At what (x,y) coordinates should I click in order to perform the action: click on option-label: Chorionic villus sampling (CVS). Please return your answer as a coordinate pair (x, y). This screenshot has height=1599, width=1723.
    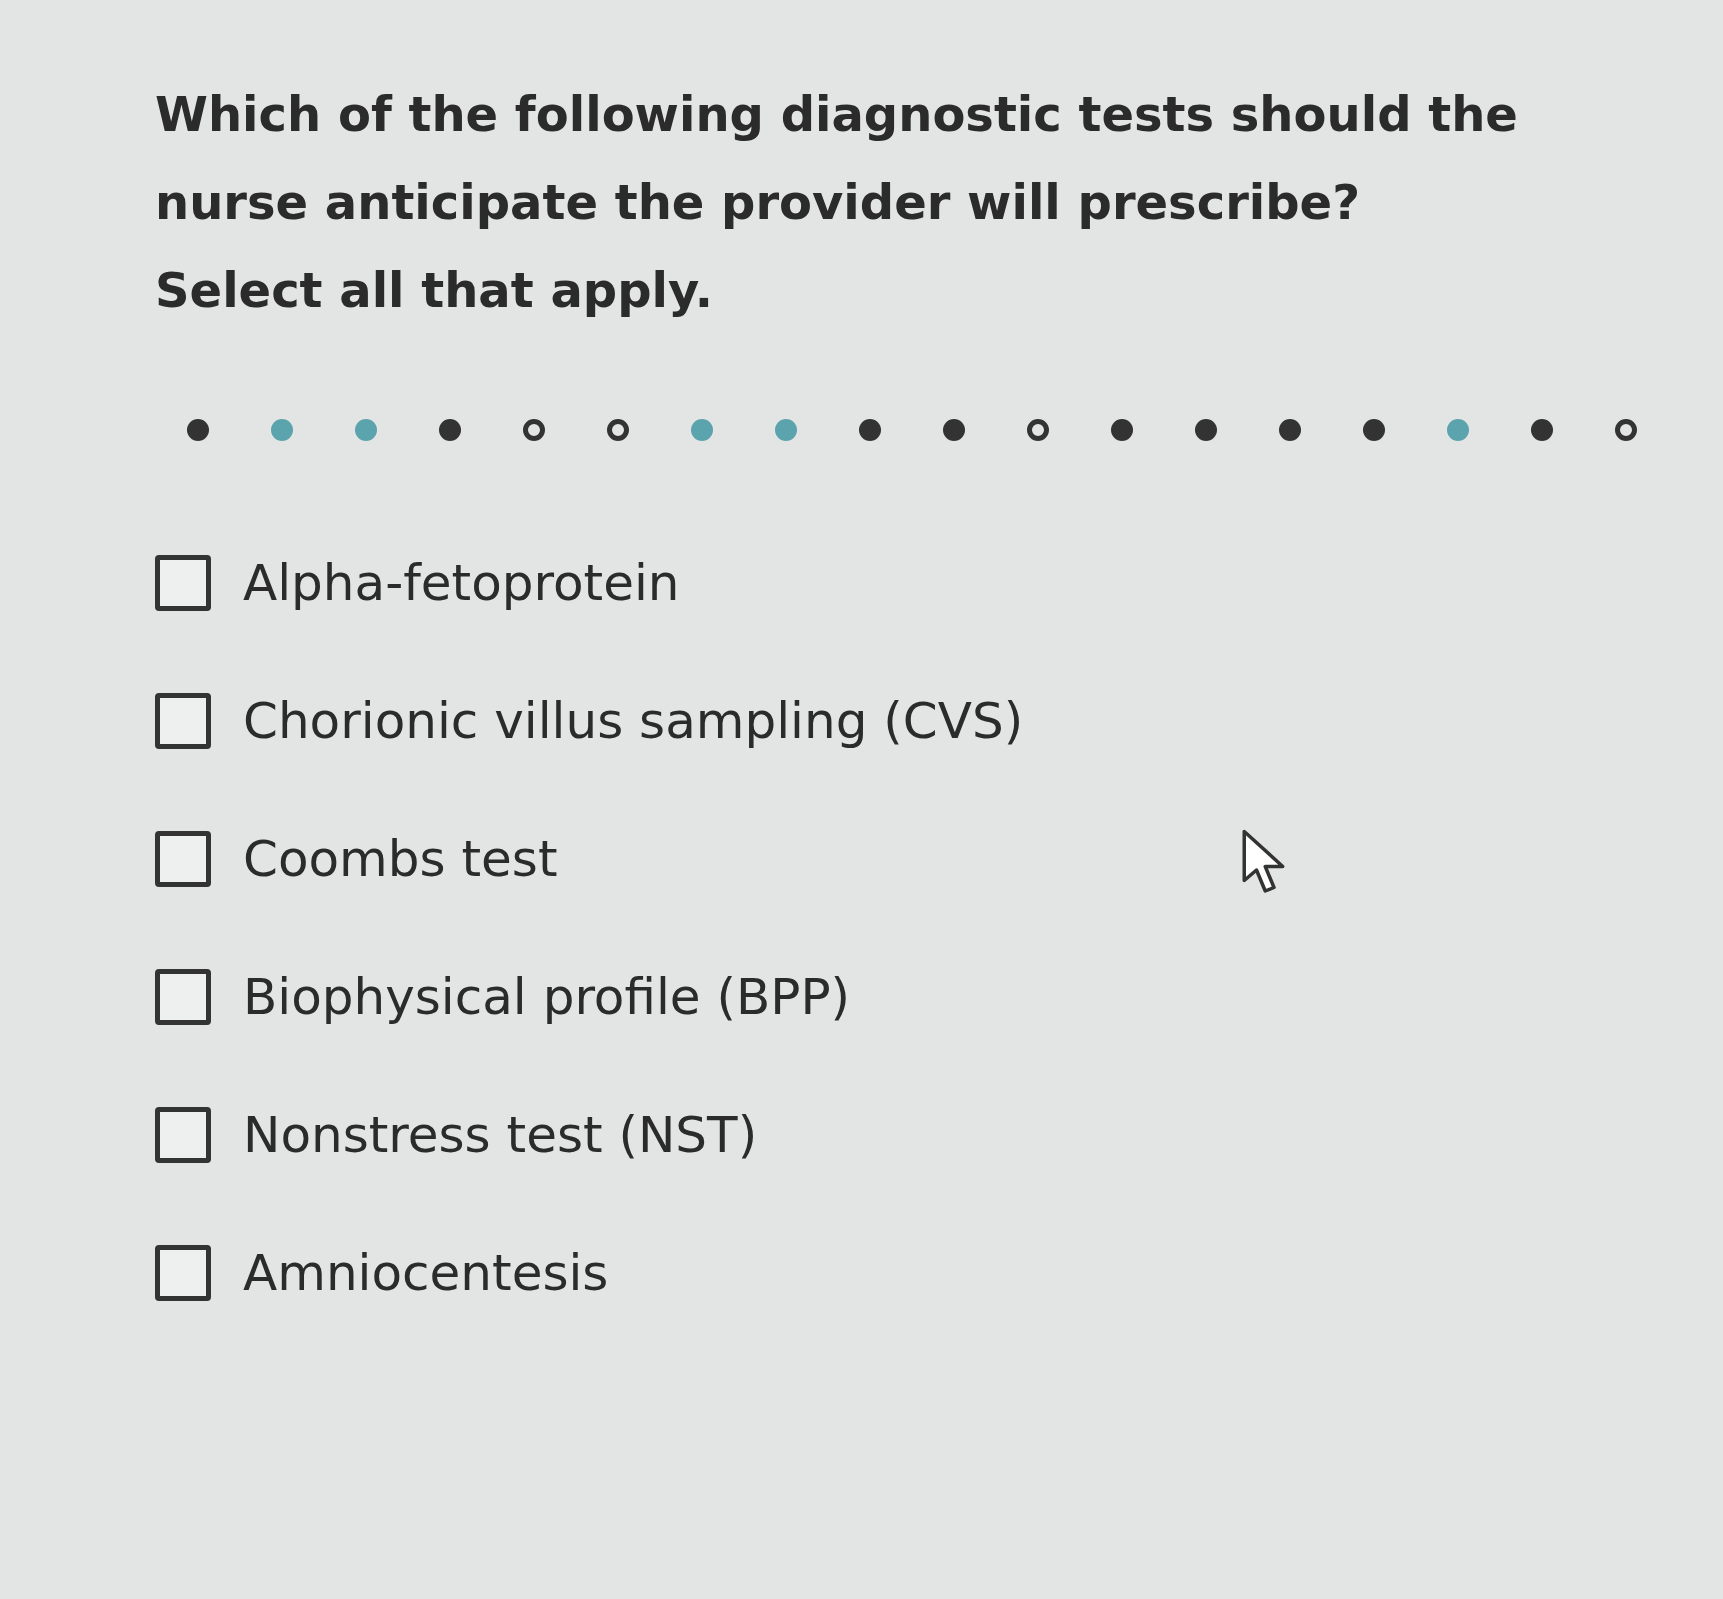
    Looking at the image, I should click on (633, 721).